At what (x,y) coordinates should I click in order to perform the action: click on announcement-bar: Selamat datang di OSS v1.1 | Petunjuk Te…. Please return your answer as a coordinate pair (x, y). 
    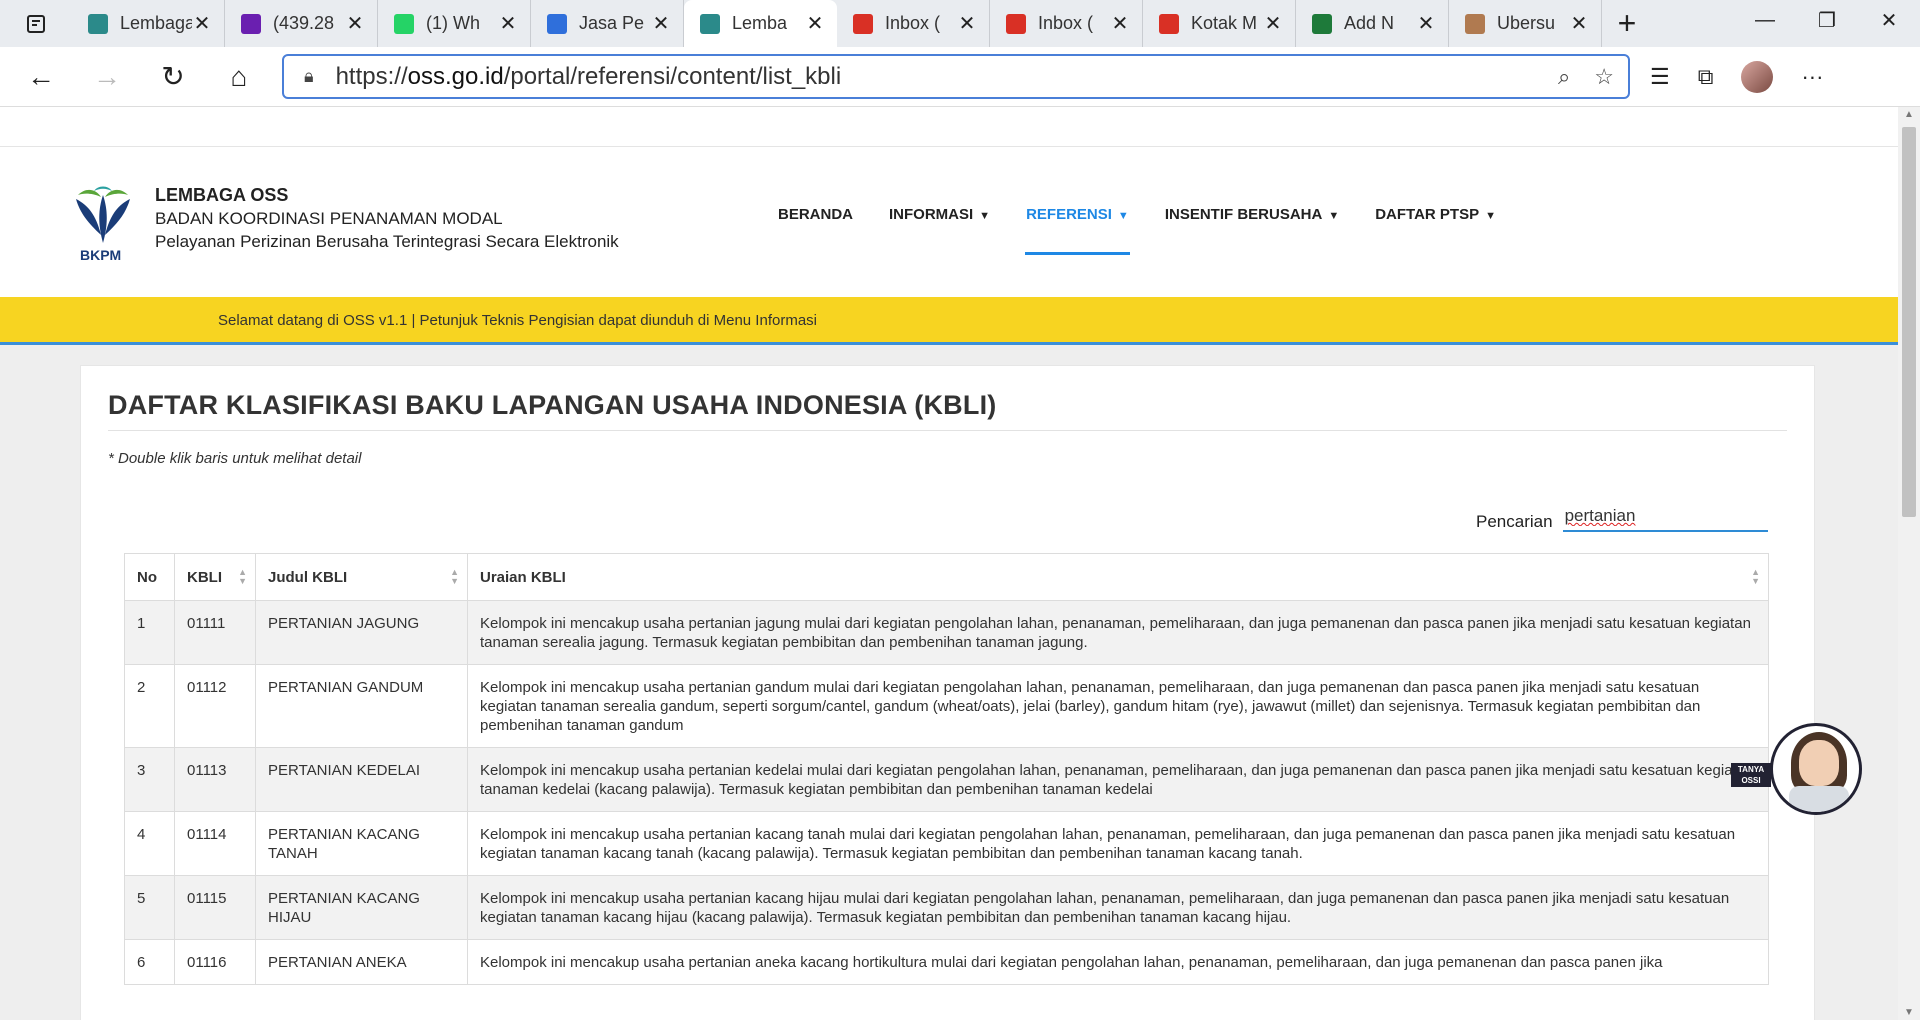
    Looking at the image, I should click on (949, 321).